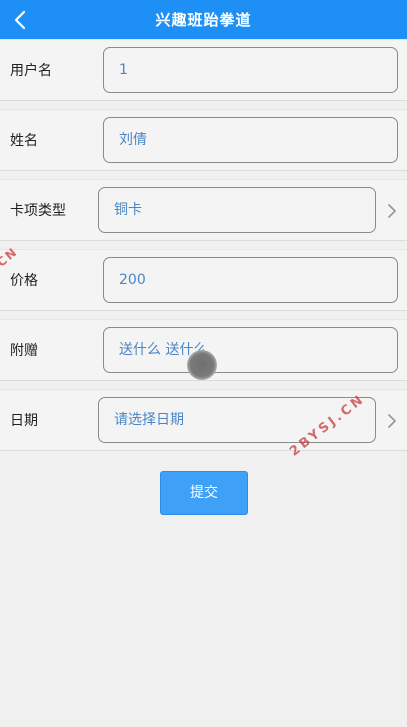  I want to click on gift-label: 附赠, so click(24, 351).